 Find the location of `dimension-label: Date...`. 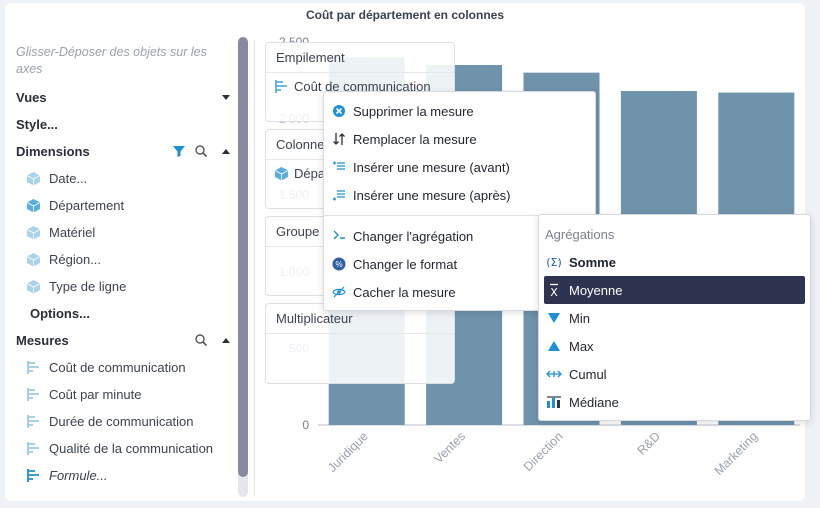

dimension-label: Date... is located at coordinates (68, 178).